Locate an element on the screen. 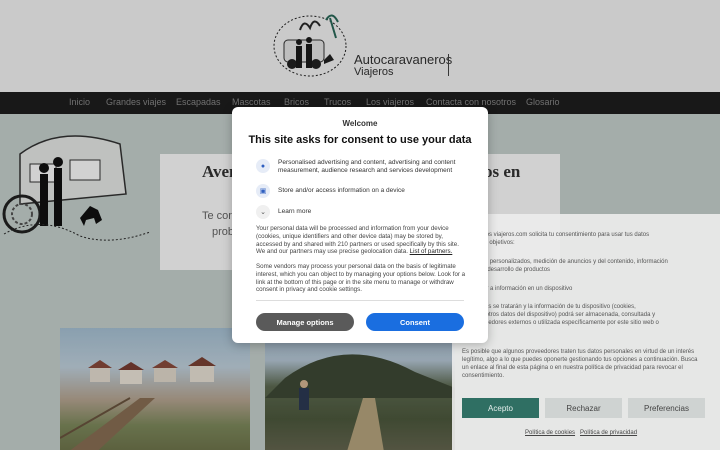  list-of-partners-link: List of partners. is located at coordinates (431, 251).